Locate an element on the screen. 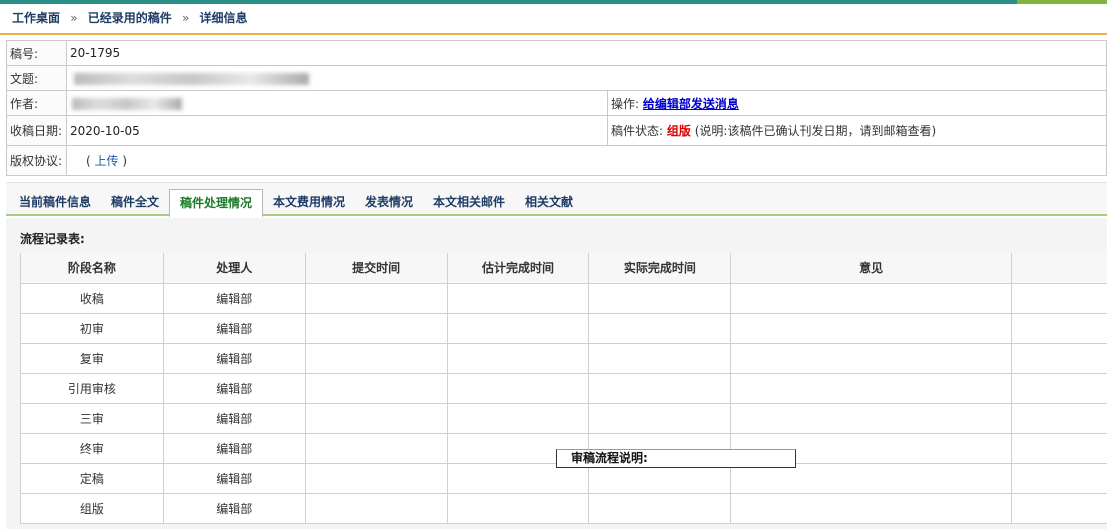 This screenshot has height=529, width=1107. stage-cell: 组版 is located at coordinates (92, 508).